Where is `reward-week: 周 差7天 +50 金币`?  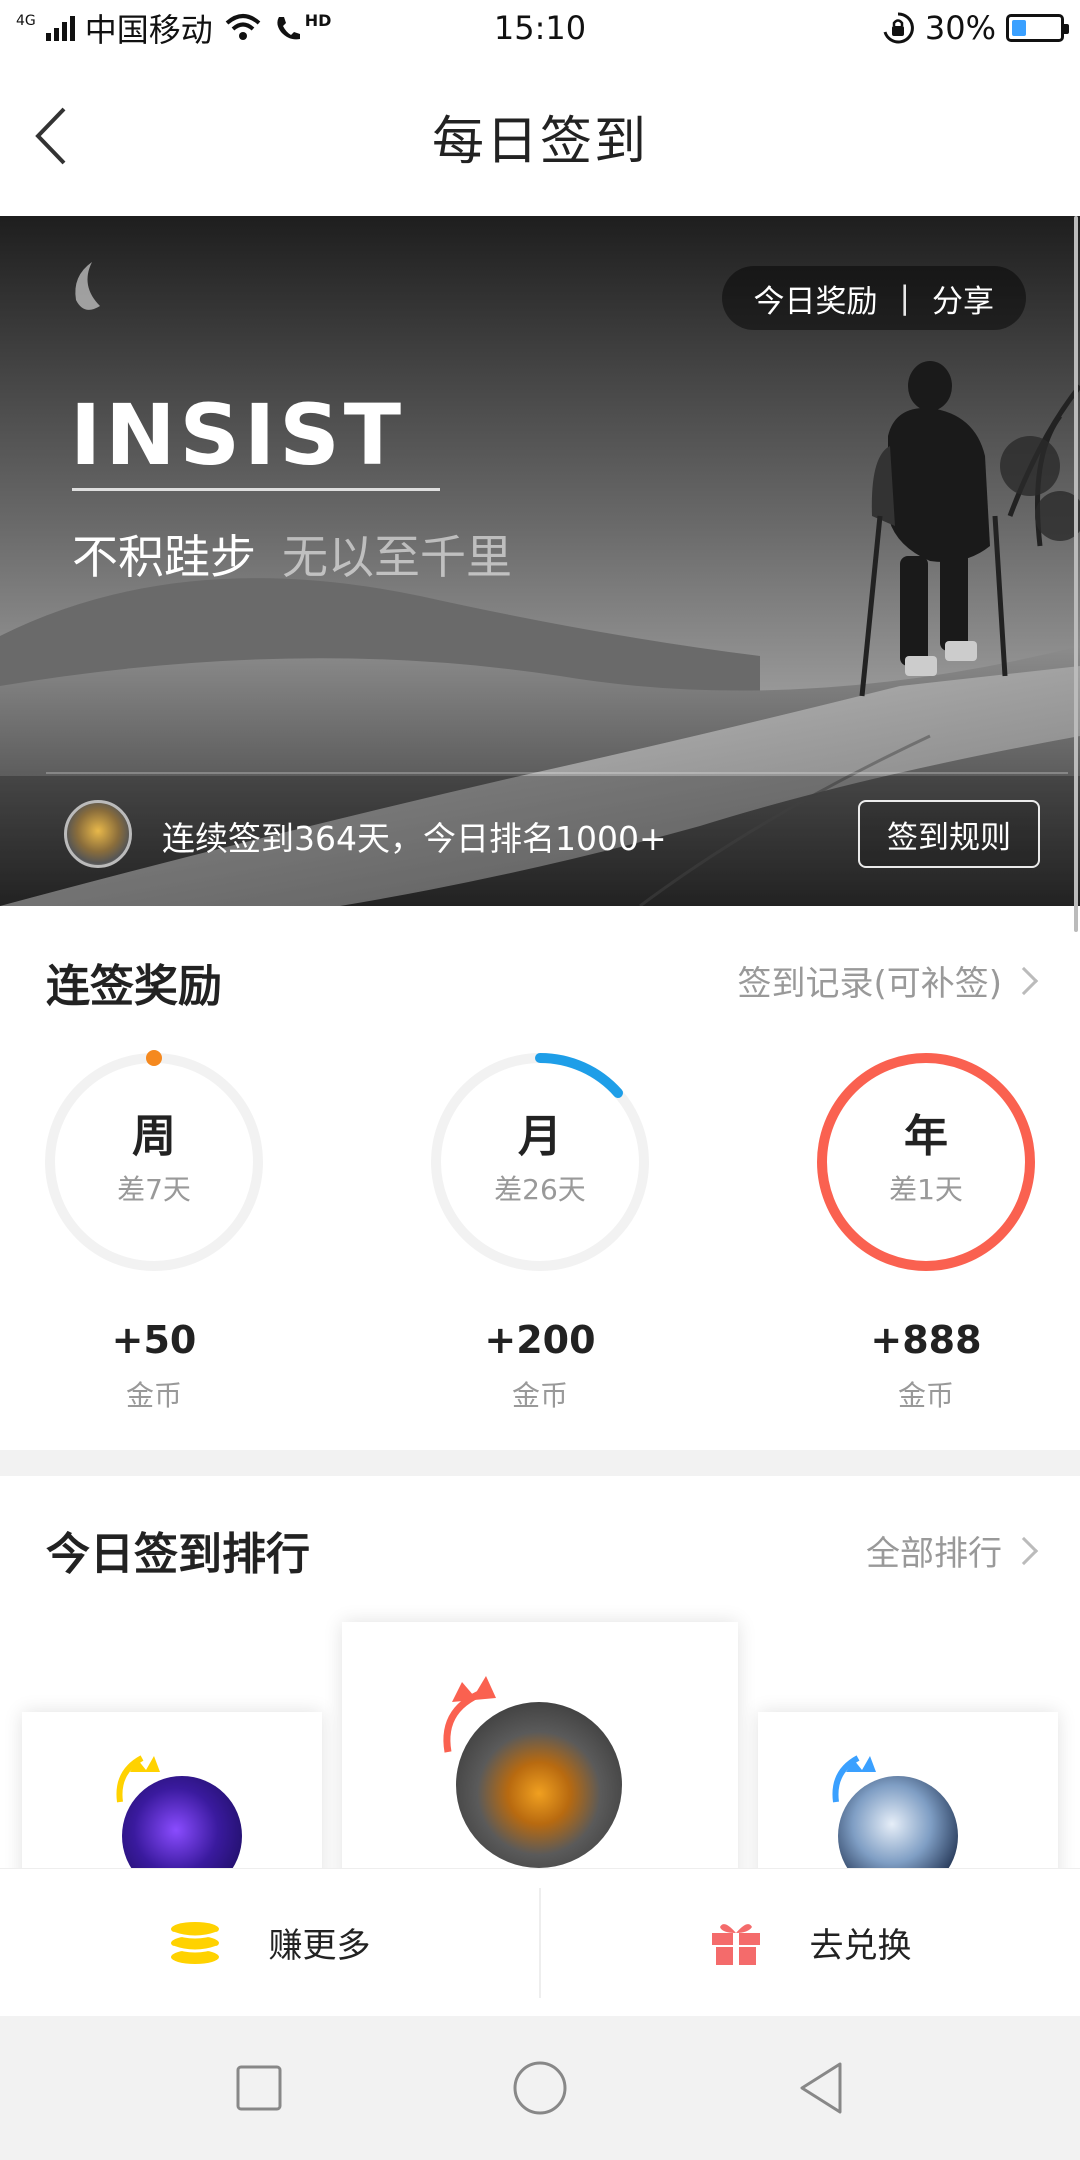 reward-week: 周 差7天 +50 金币 is located at coordinates (154, 1232).